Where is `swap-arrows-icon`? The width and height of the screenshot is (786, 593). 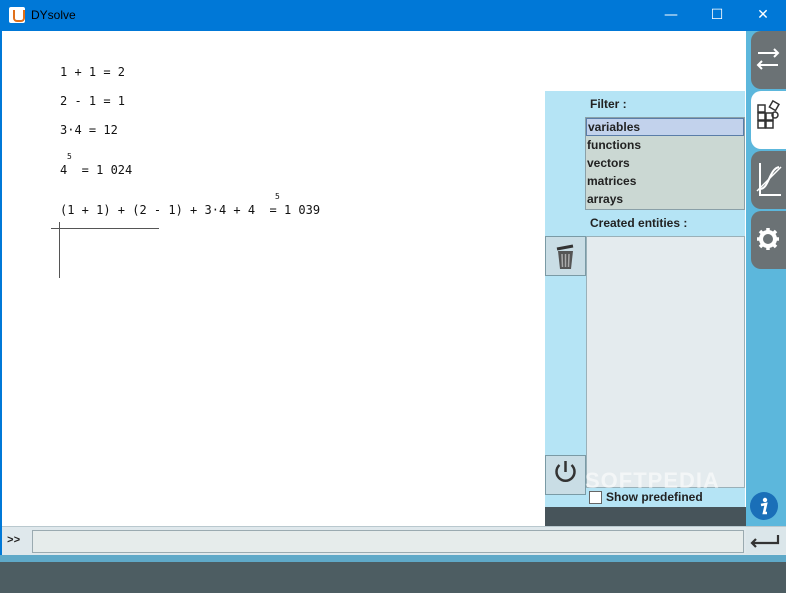
swap-arrows-icon is located at coordinates (768, 59).